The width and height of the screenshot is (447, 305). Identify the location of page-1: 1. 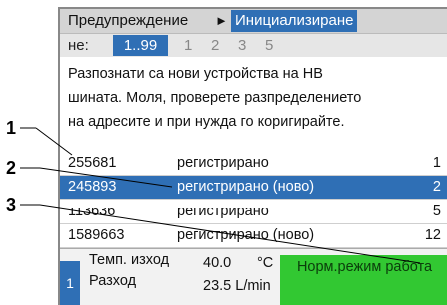
(188, 45).